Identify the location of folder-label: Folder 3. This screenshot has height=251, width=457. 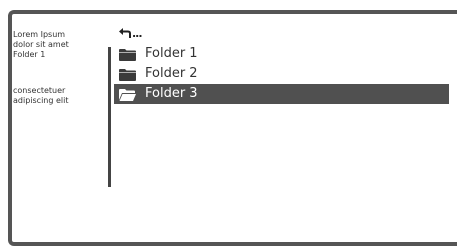
(171, 93).